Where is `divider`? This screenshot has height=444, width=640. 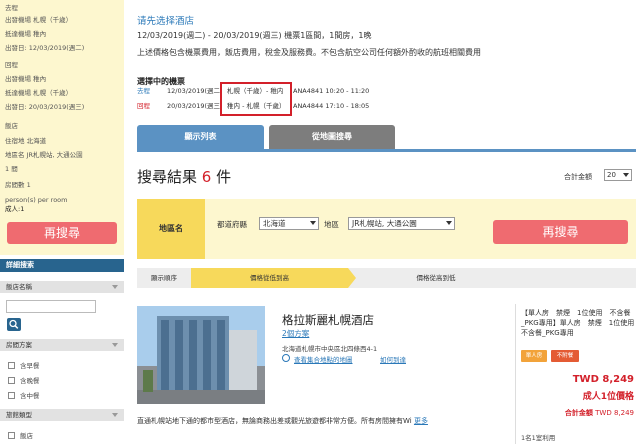
divider is located at coordinates (515, 374).